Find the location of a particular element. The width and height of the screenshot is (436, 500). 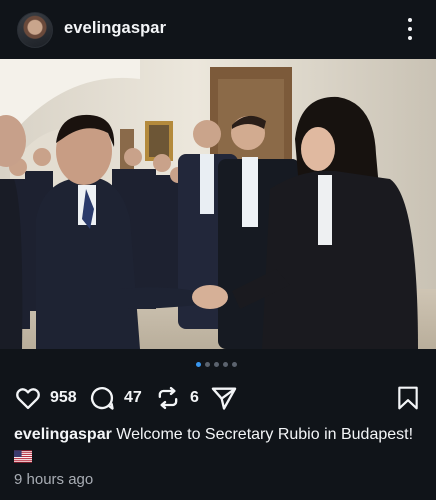

action-bar: 958 47 6 is located at coordinates (218, 398).